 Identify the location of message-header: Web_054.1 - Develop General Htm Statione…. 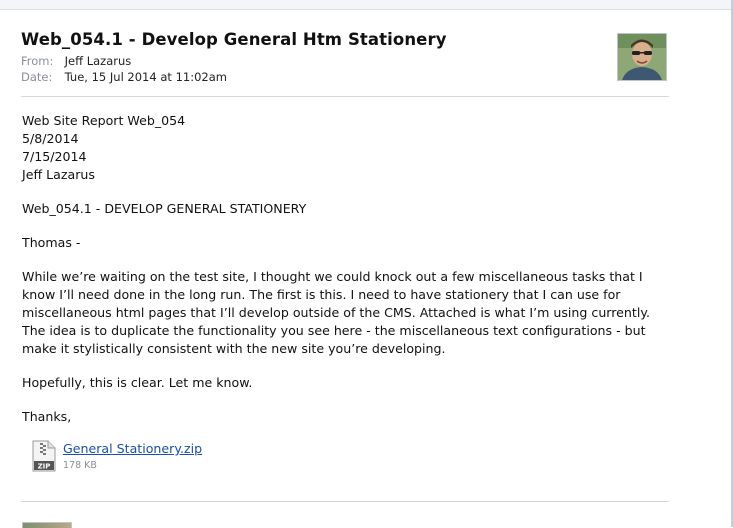
(346, 57).